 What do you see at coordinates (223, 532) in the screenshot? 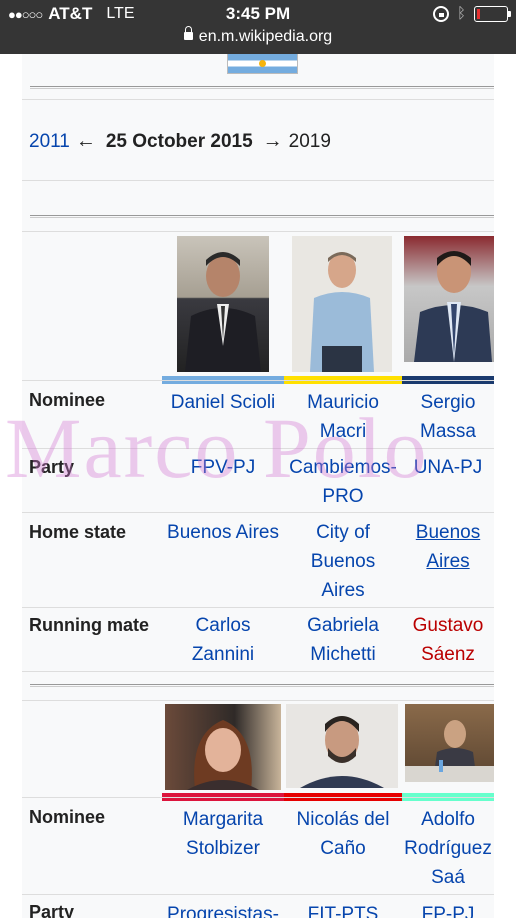
I see `home-state-scioli: Buenos Aires` at bounding box center [223, 532].